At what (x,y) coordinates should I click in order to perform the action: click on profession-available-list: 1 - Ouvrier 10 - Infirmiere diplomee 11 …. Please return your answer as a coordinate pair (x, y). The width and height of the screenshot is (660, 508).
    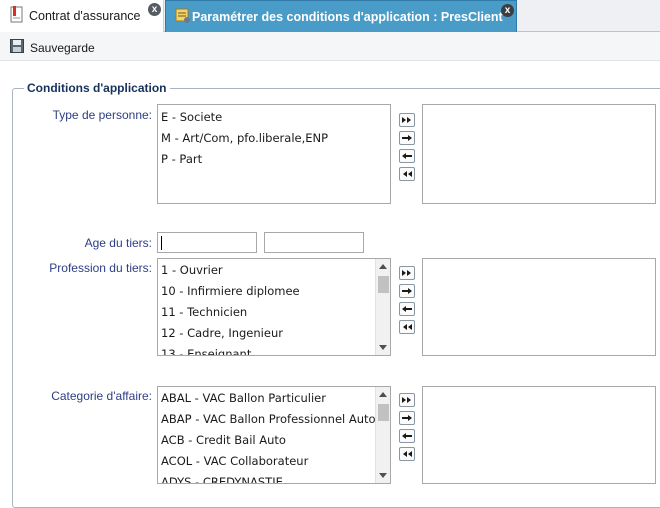
    Looking at the image, I should click on (274, 307).